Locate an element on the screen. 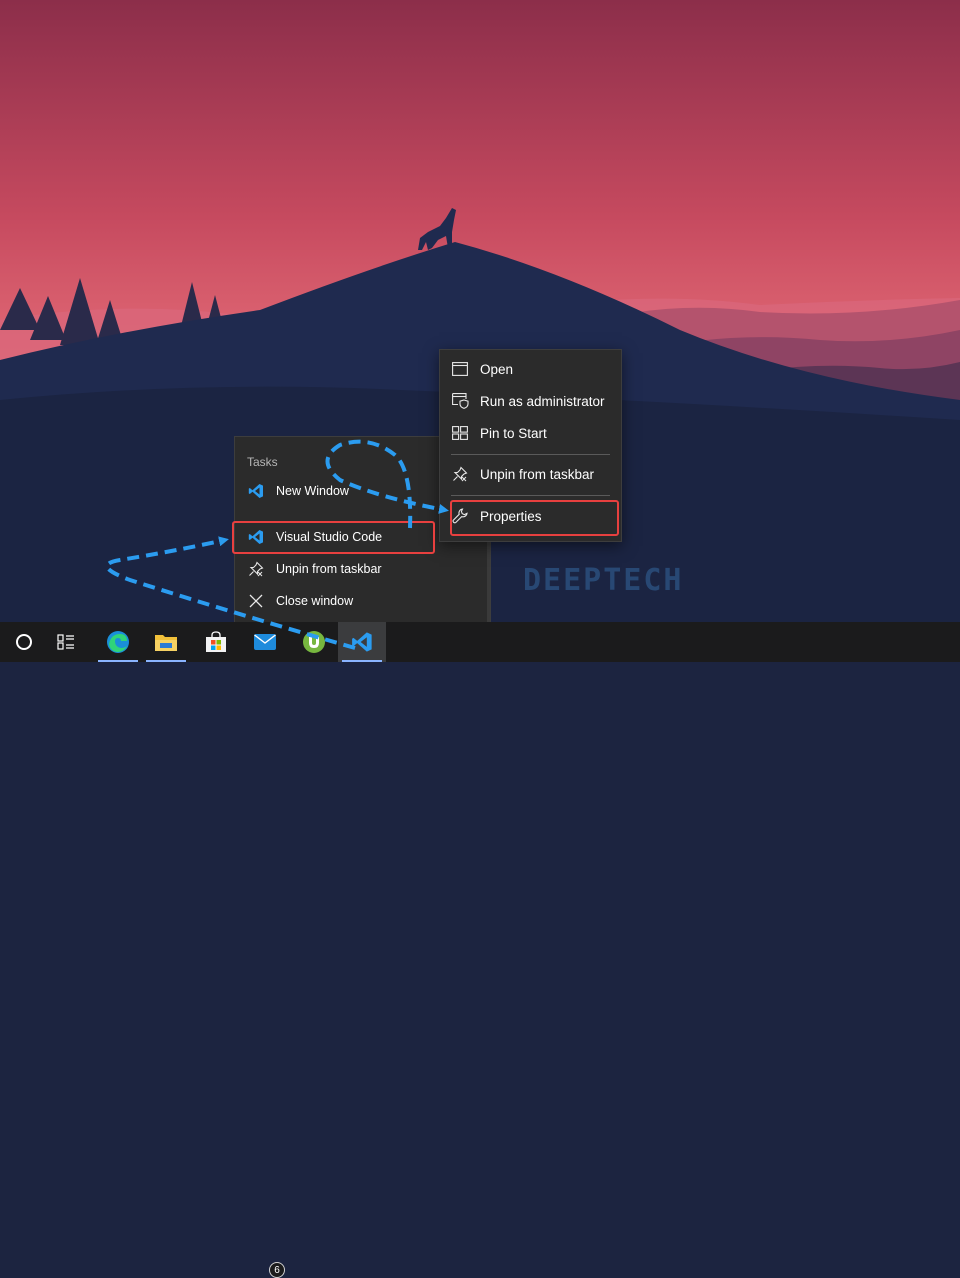 The height and width of the screenshot is (1278, 960). task-view-icon is located at coordinates (65, 642).